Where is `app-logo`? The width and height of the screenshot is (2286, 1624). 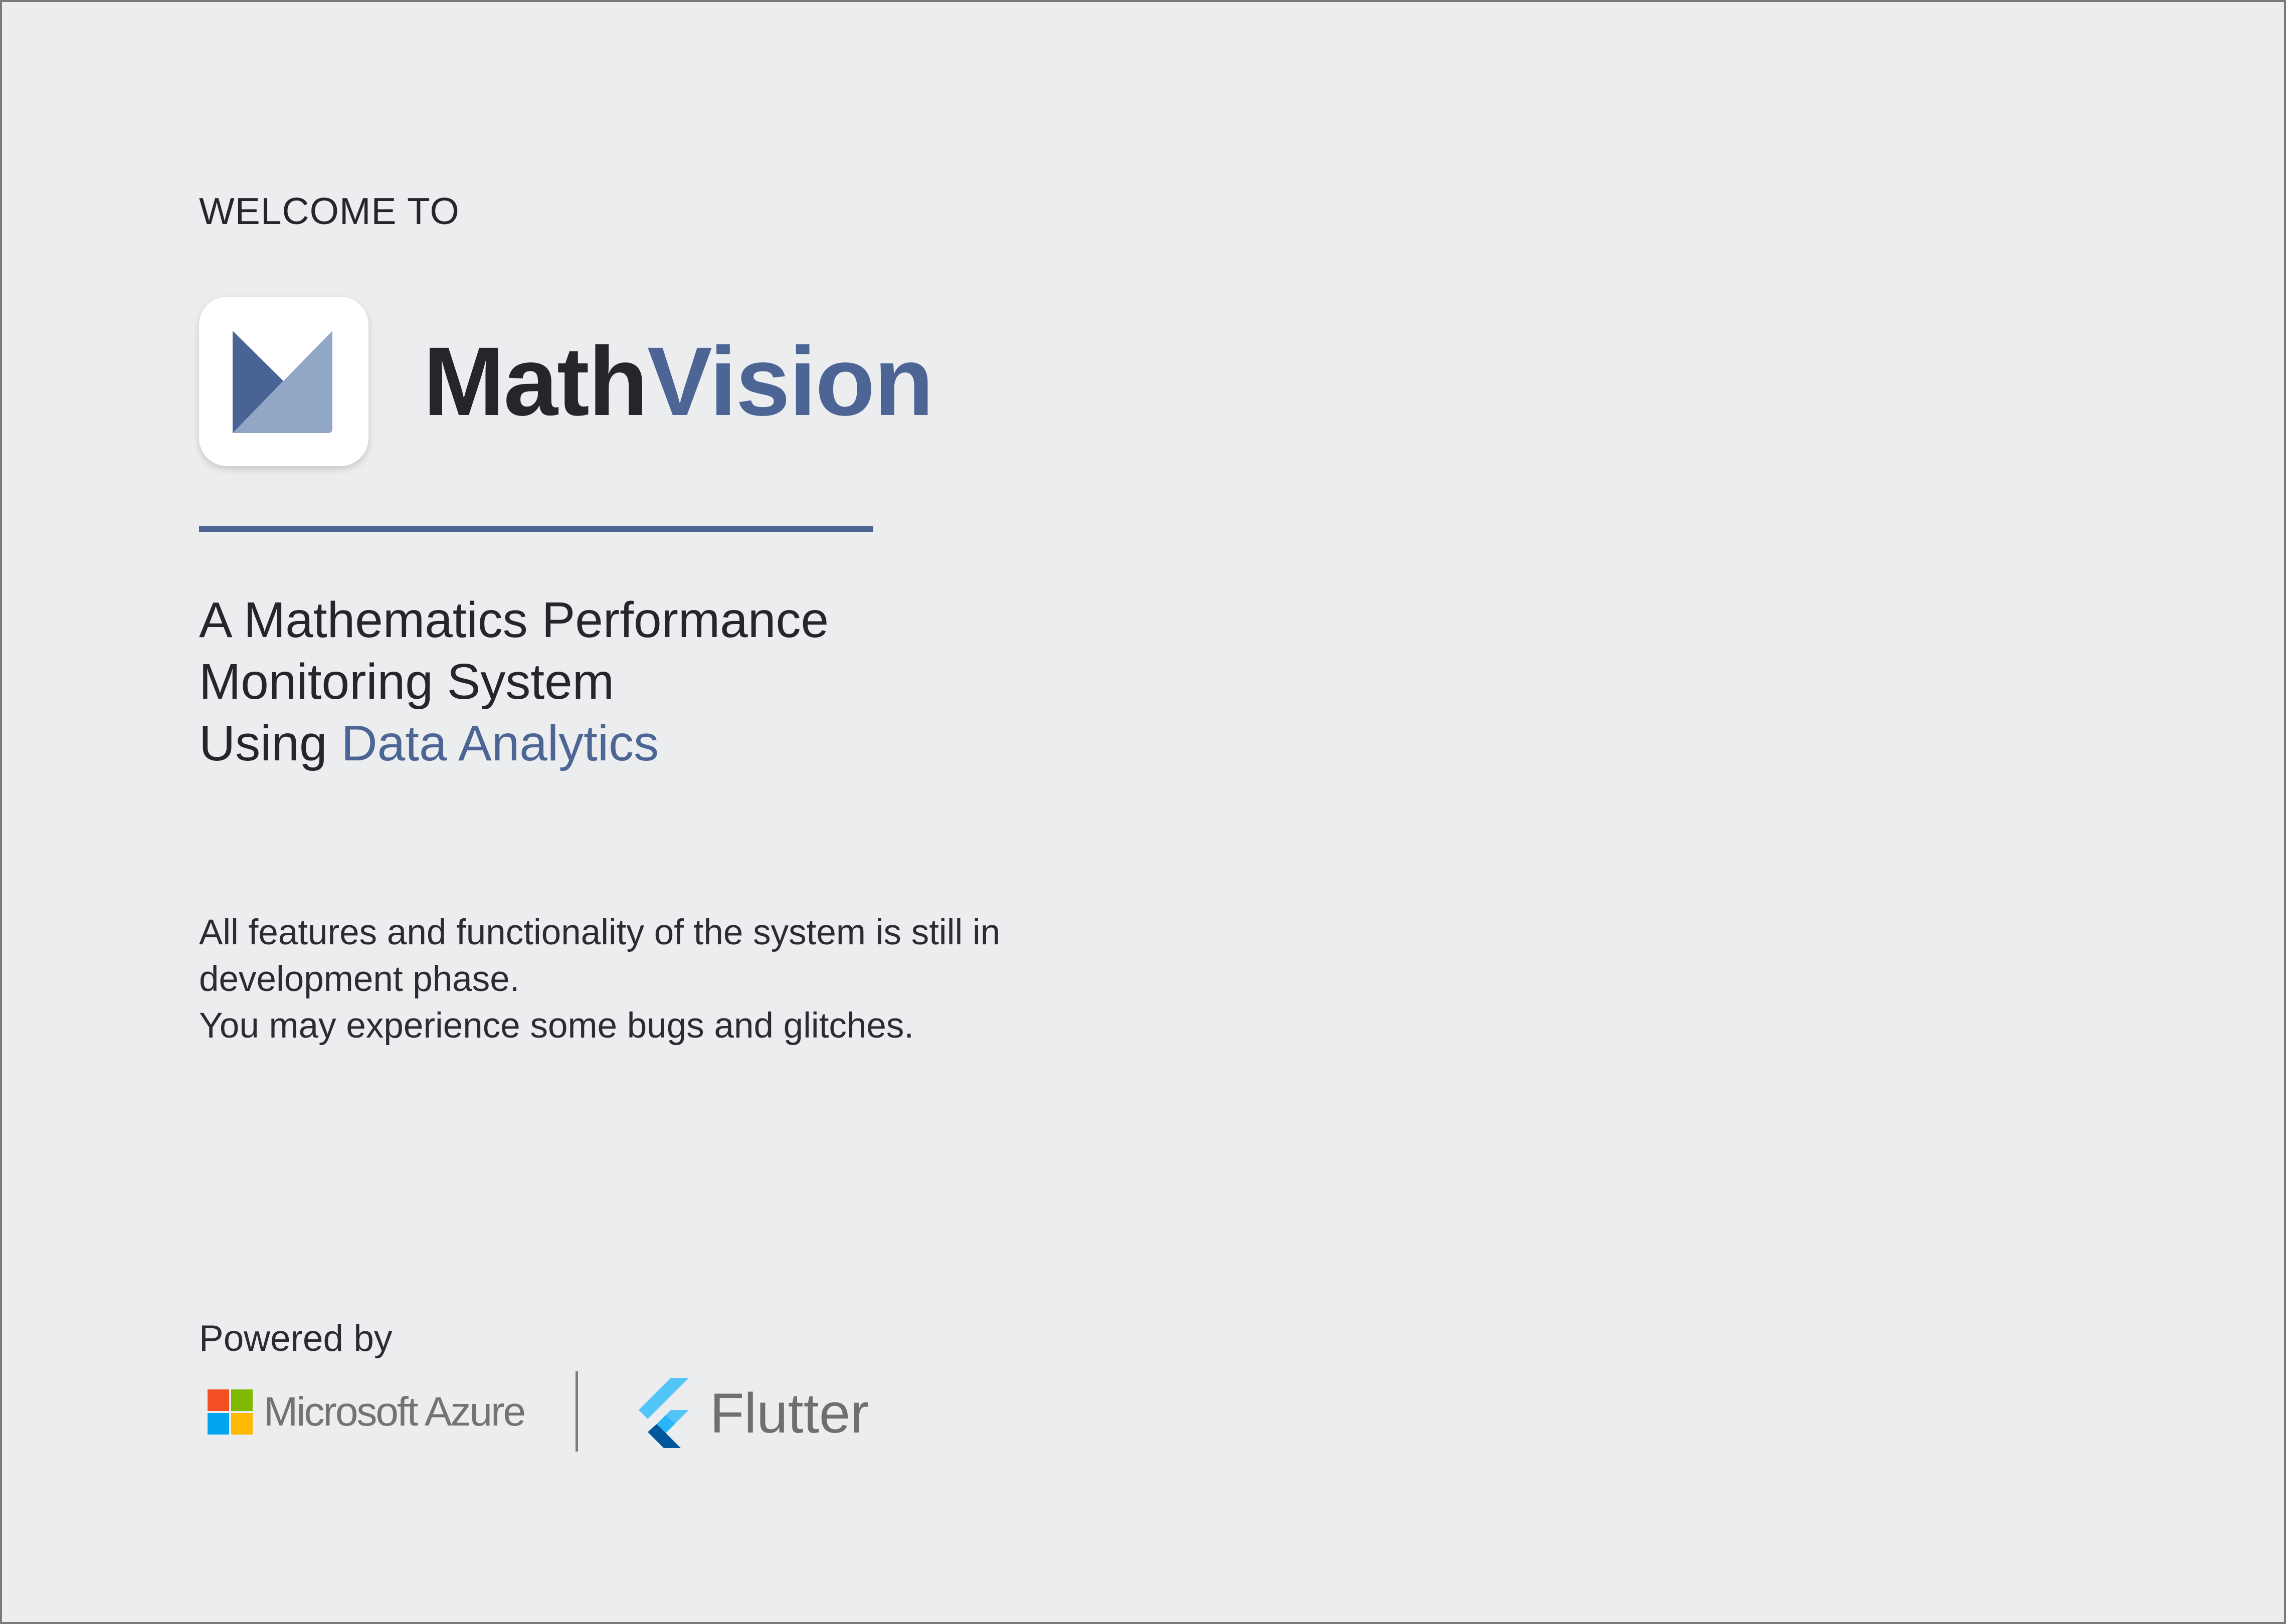 app-logo is located at coordinates (283, 381).